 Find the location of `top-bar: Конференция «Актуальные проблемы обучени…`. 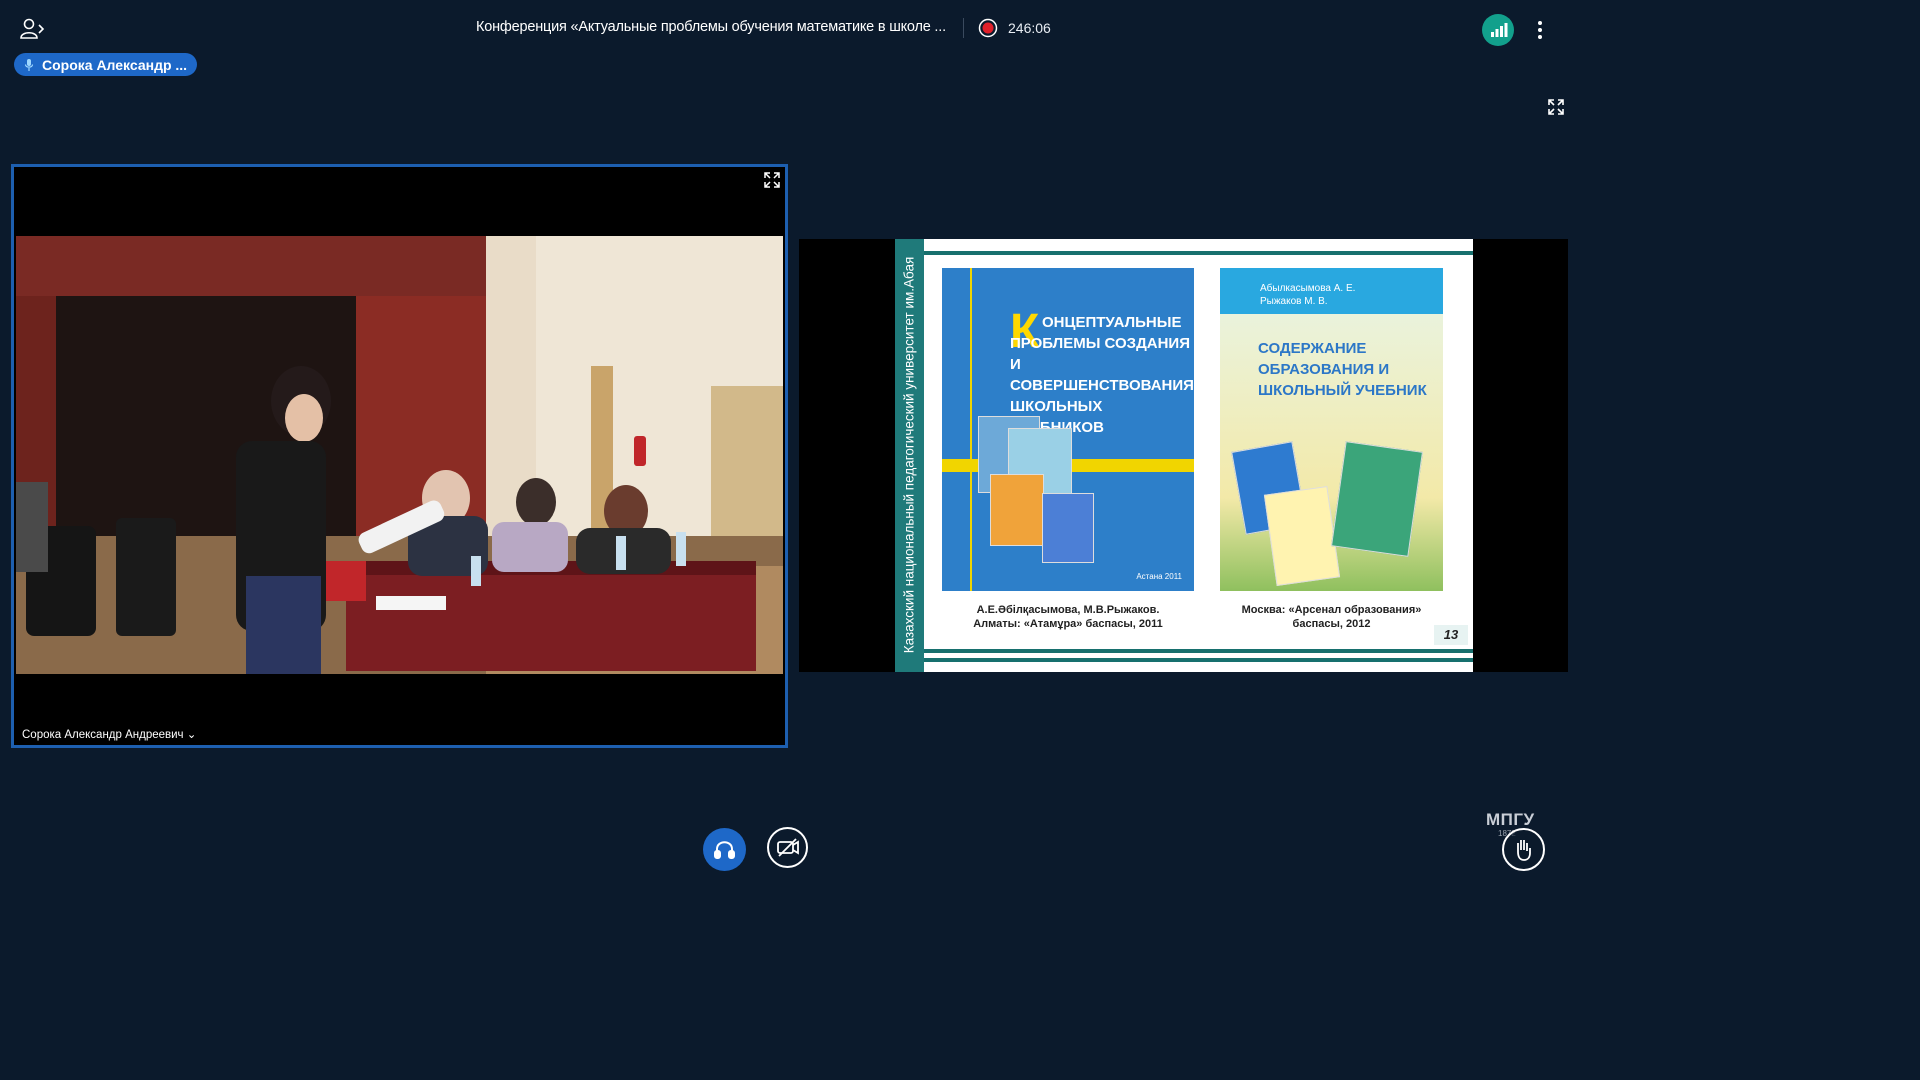

top-bar: Конференция «Актуальные проблемы обучени… is located at coordinates (784, 28).